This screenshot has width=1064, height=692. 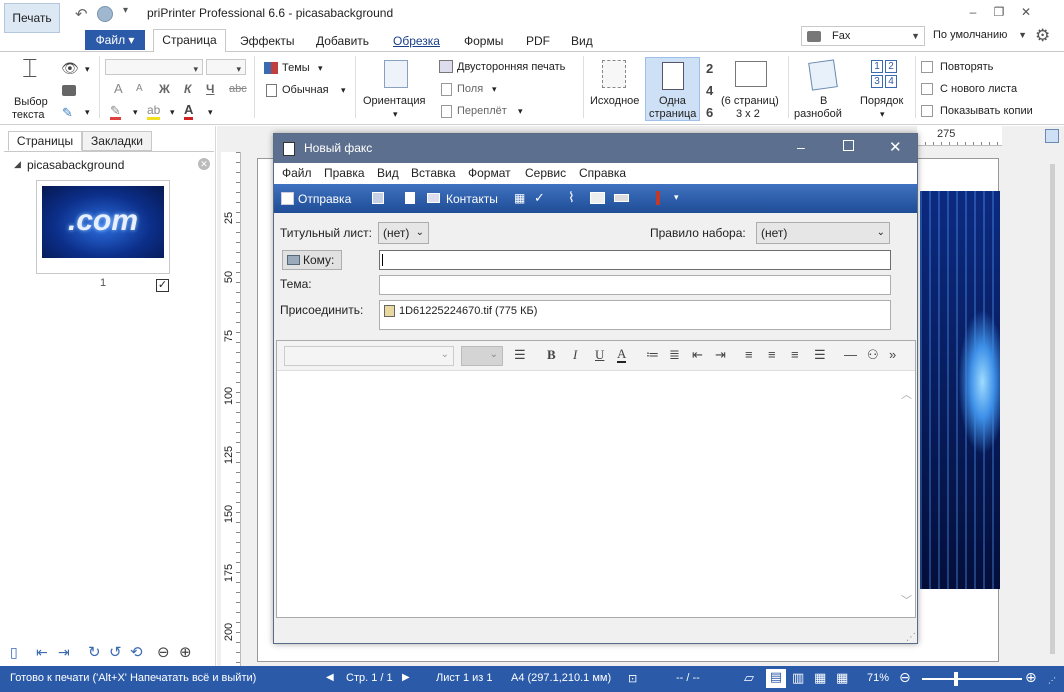 What do you see at coordinates (538, 42) in the screenshot?
I see `tab-pdf: PDF` at bounding box center [538, 42].